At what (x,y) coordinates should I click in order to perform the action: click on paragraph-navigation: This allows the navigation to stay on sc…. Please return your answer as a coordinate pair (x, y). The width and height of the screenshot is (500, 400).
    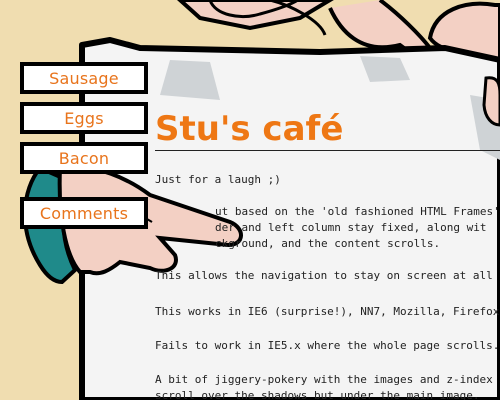
    Looking at the image, I should click on (327, 276).